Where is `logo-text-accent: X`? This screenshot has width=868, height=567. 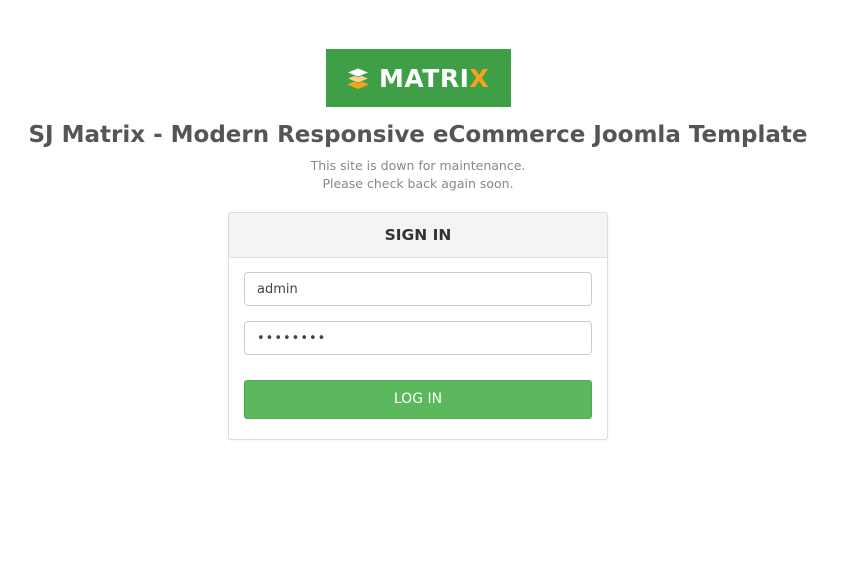 logo-text-accent: X is located at coordinates (479, 78).